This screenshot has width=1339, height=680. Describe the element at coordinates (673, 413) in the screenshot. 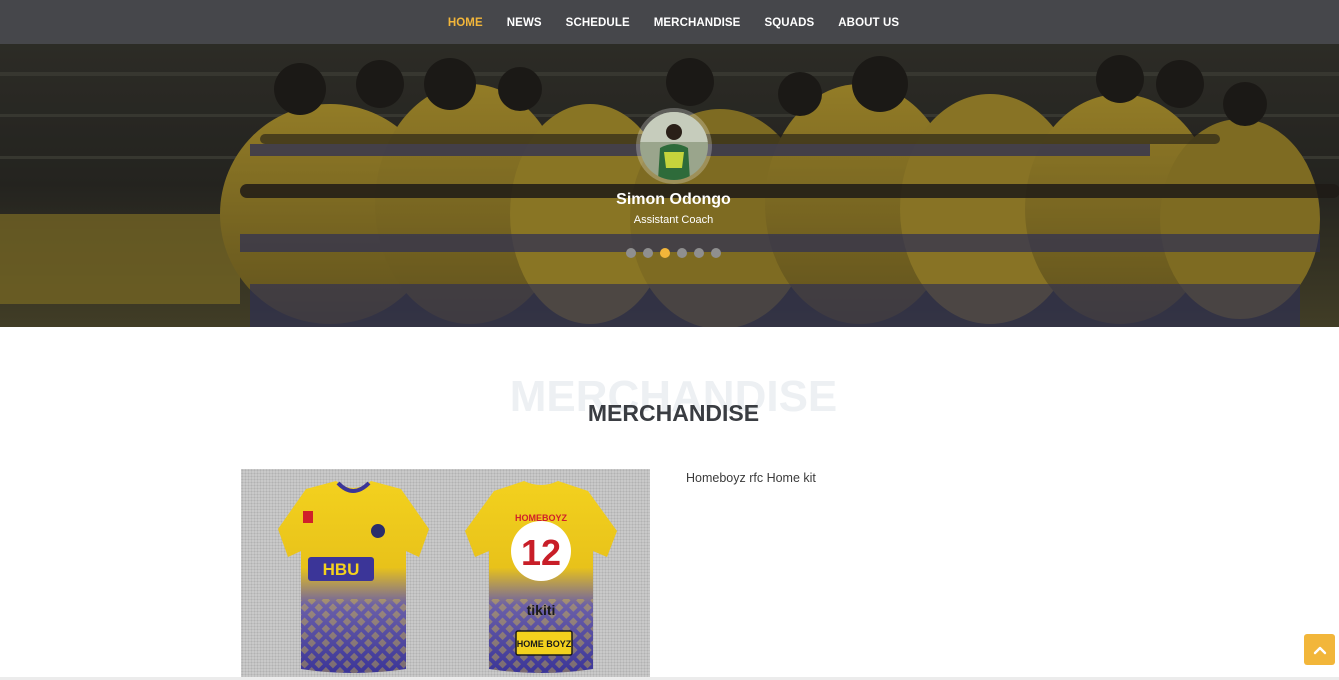

I see `section-title: MERCHANDISE` at that location.